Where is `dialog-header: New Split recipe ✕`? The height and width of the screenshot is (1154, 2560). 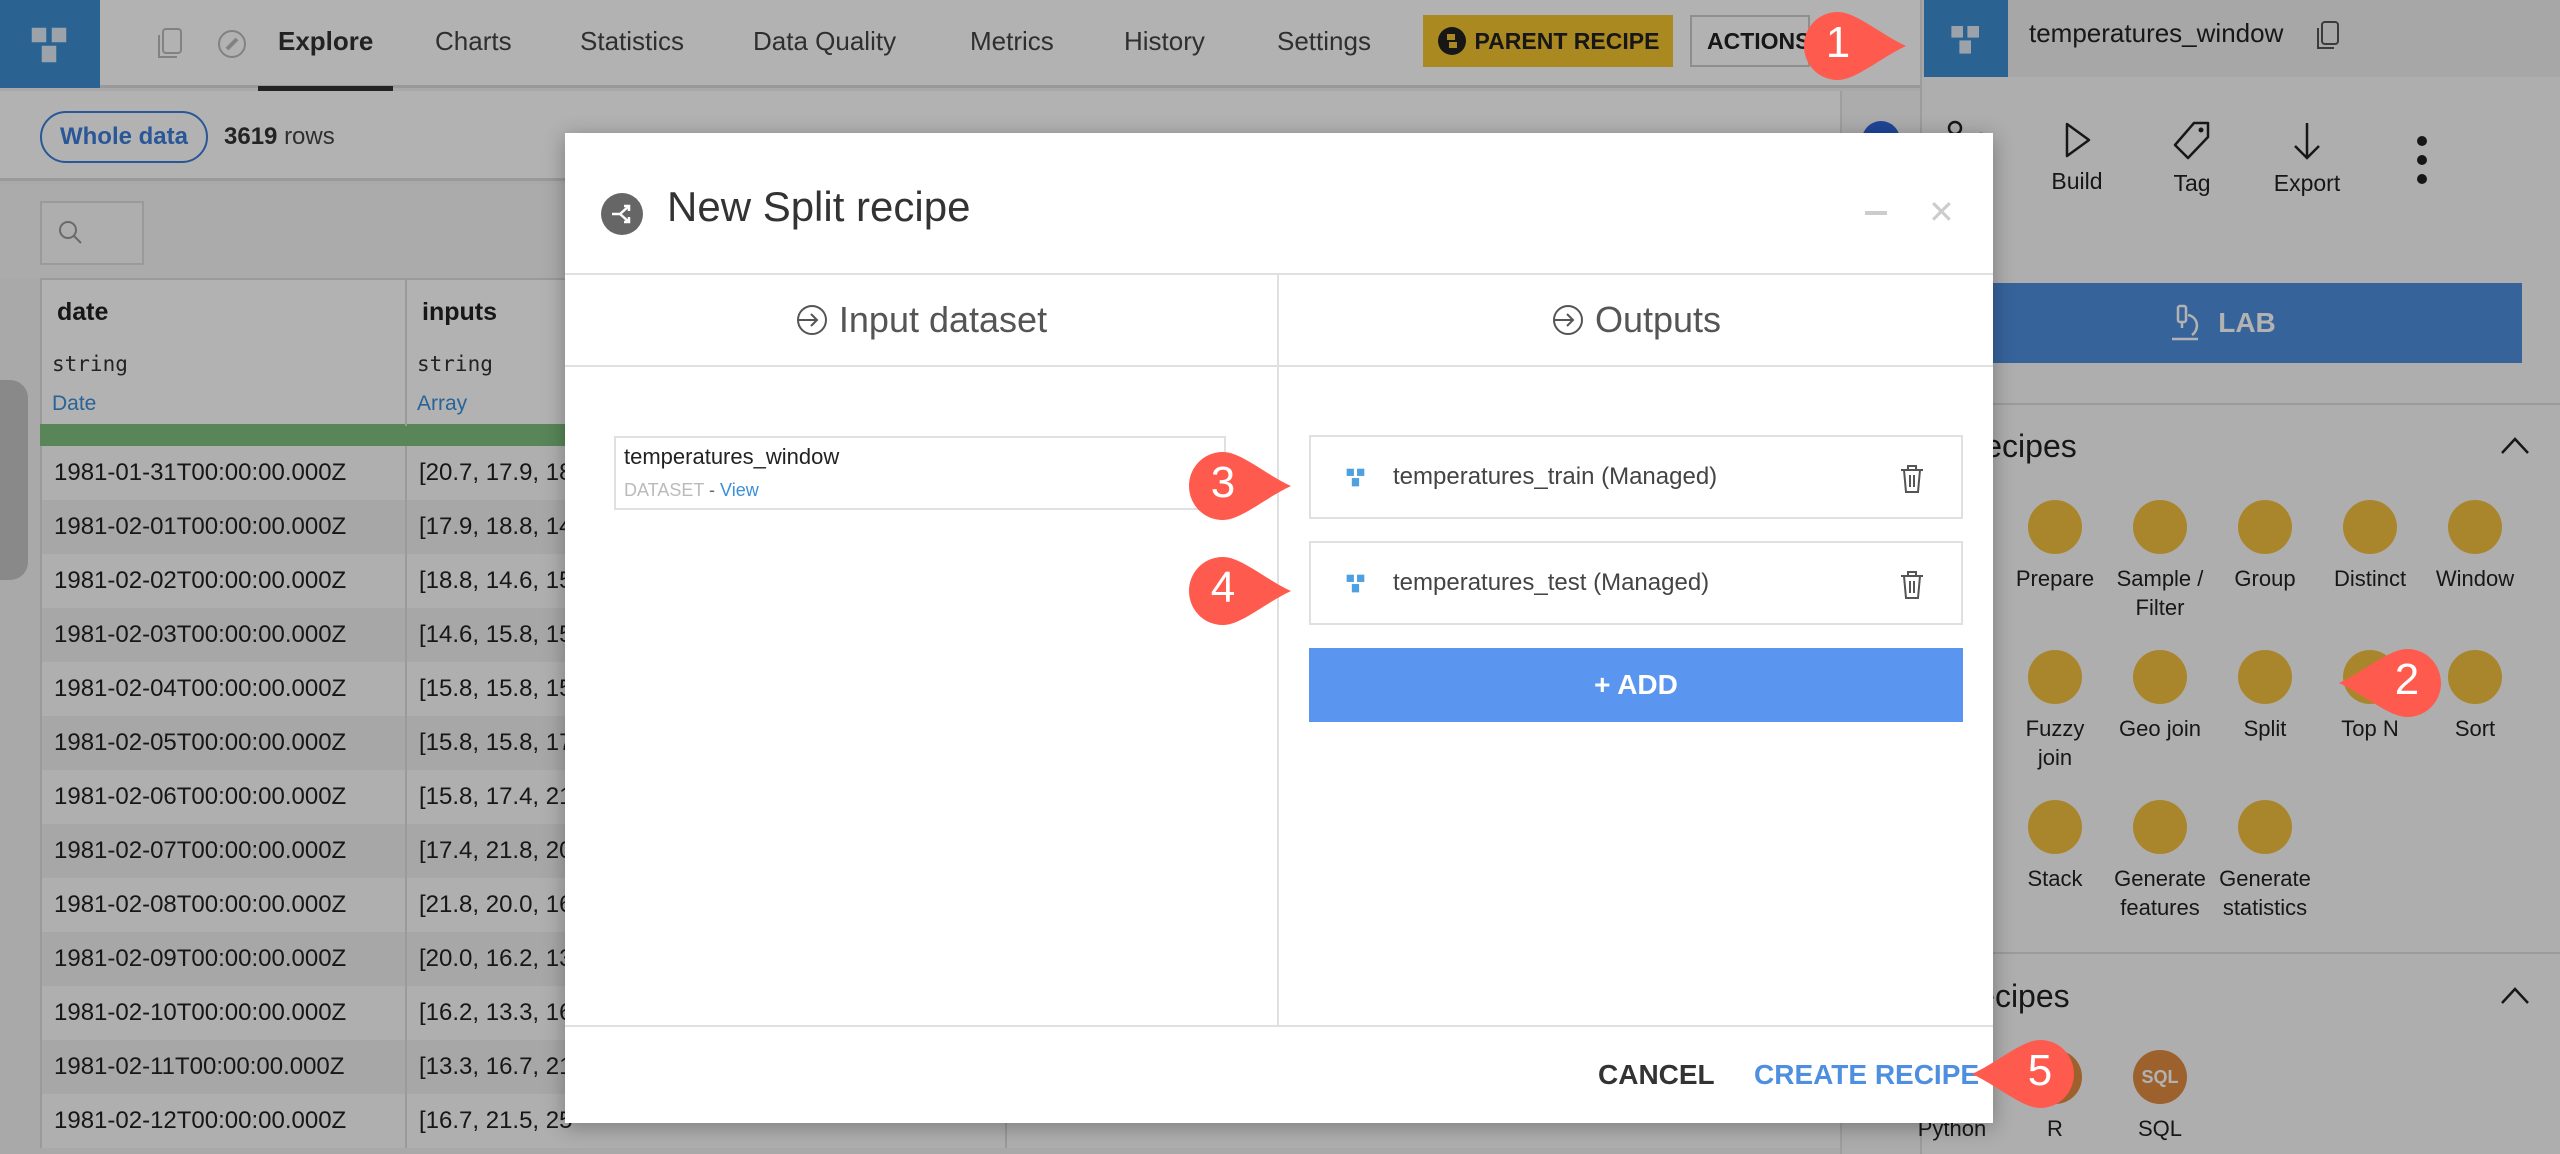
dialog-header: New Split recipe ✕ is located at coordinates (1279, 204).